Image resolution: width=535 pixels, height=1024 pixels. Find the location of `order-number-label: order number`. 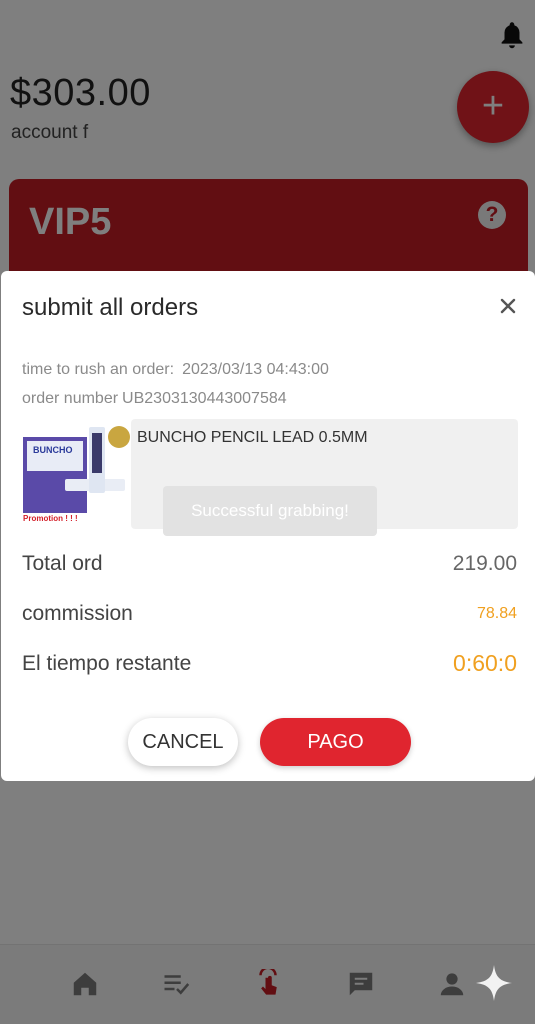

order-number-label: order number is located at coordinates (70, 398).